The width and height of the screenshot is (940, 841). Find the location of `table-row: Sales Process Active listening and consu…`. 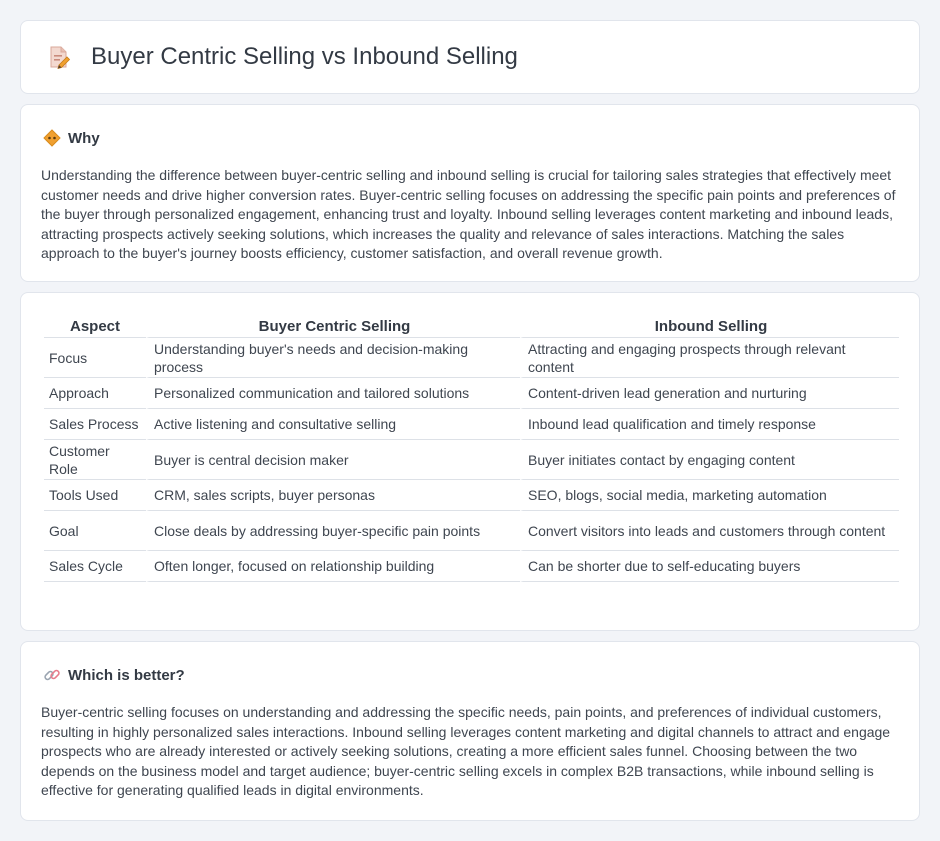

table-row: Sales Process Active listening and consu… is located at coordinates (471, 424).